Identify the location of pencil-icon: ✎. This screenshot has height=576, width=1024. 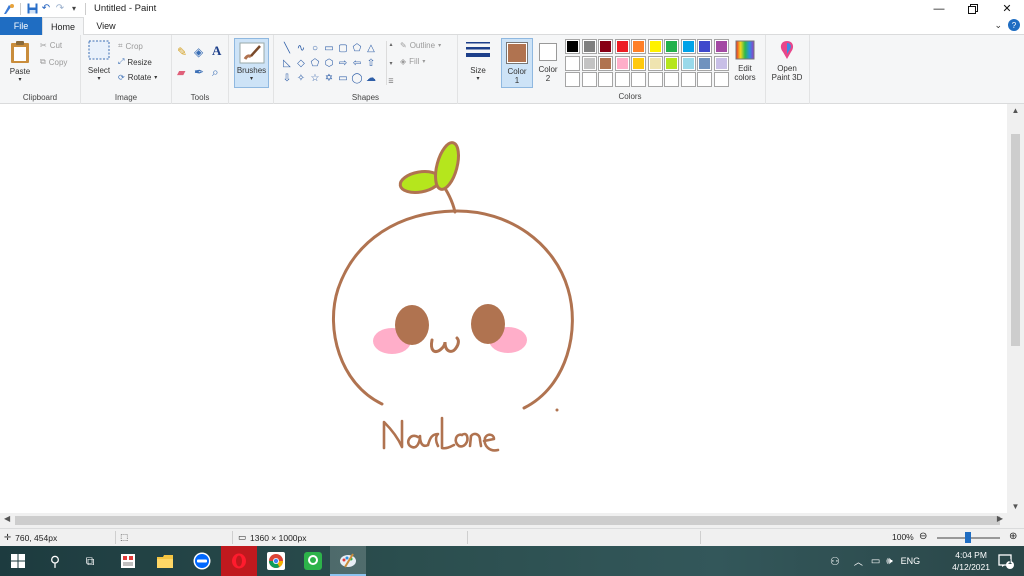
(182, 52).